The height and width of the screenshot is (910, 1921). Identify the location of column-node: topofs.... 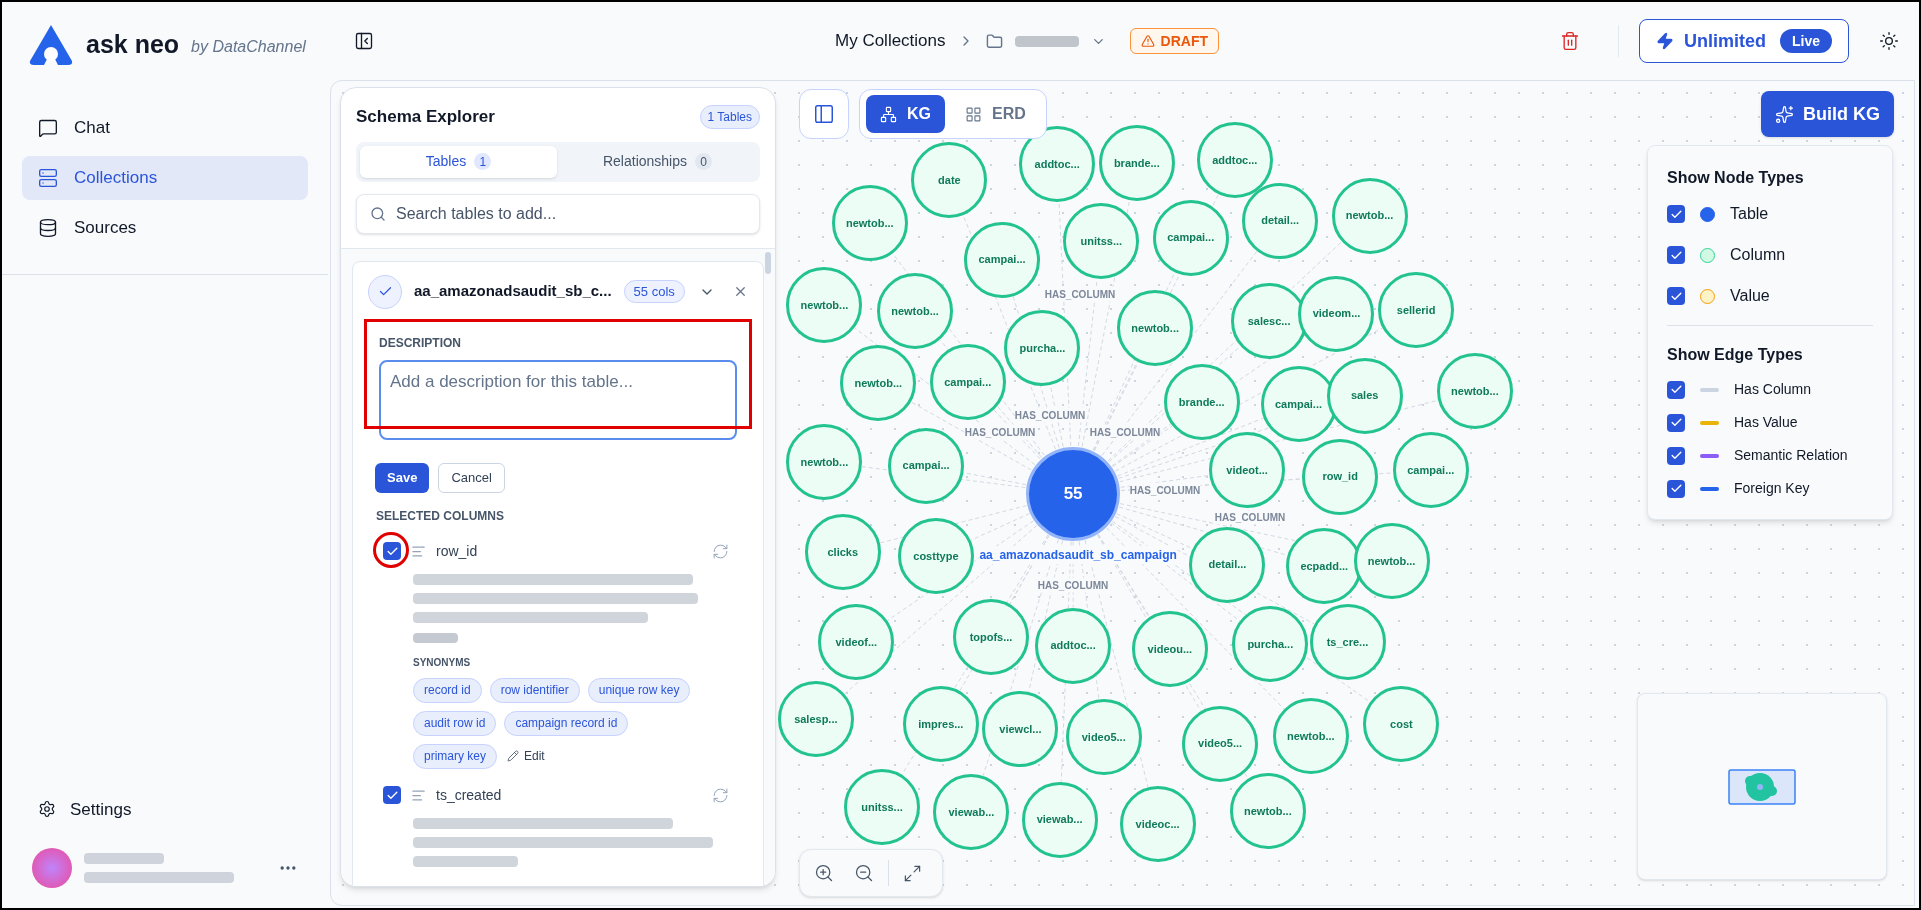
(991, 637).